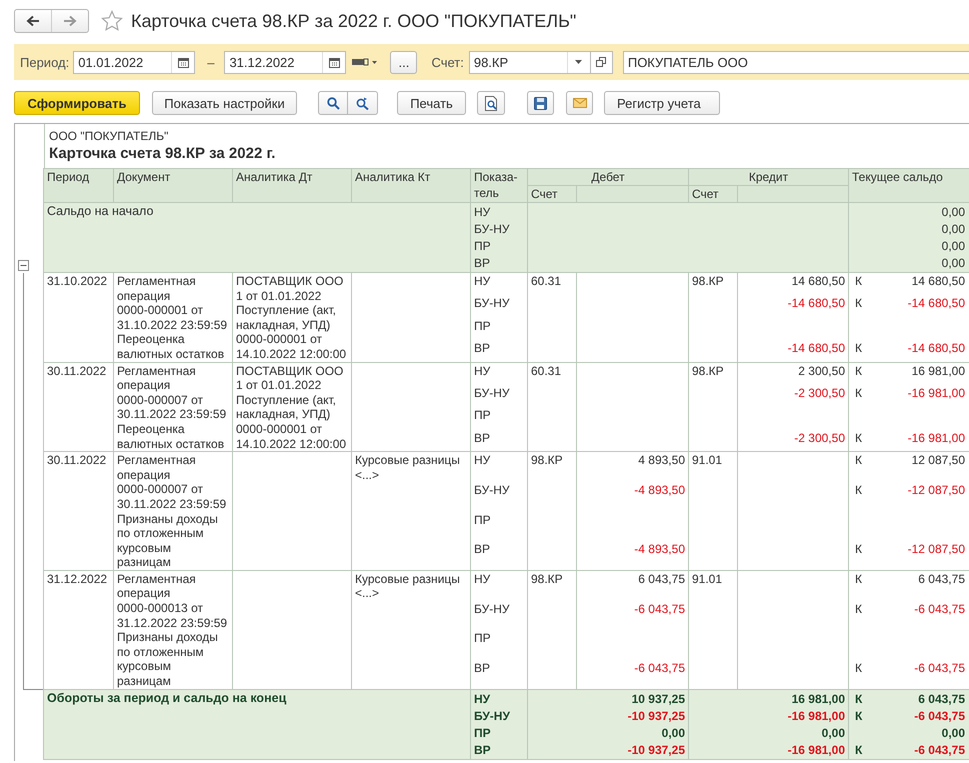 The image size is (969, 763). I want to click on table-cell: -4 893,50, so click(633, 497).